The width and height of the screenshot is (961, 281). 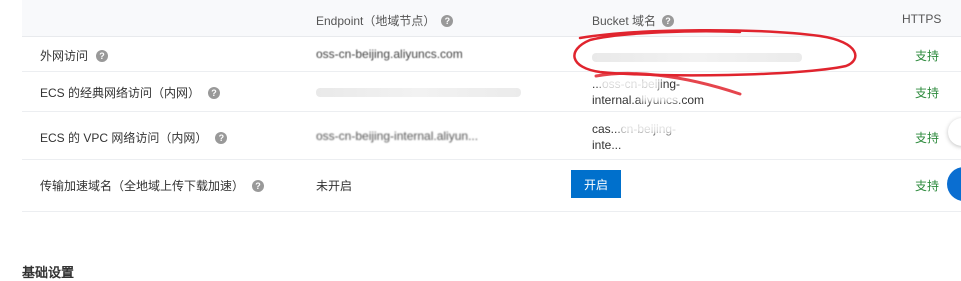 I want to click on annotation-circle, so click(x=715, y=62).